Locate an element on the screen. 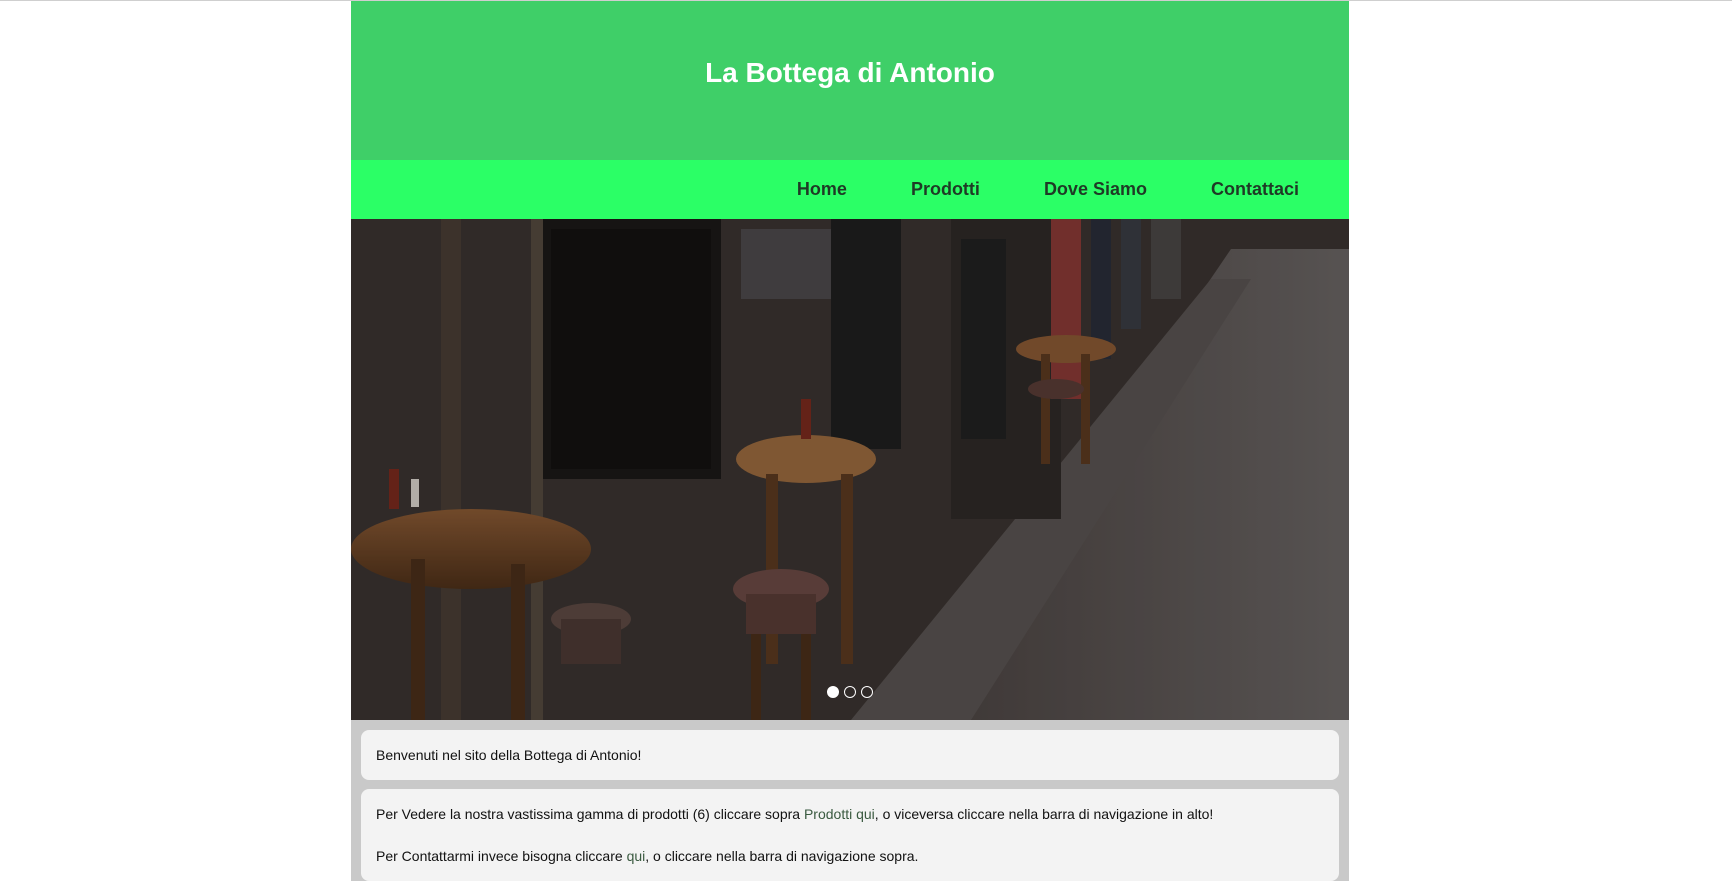  site-title: La Bottega di Antonio is located at coordinates (850, 72).